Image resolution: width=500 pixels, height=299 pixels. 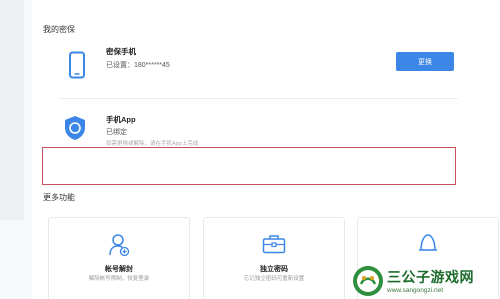 I want to click on person-outline-icon, so click(x=428, y=245).